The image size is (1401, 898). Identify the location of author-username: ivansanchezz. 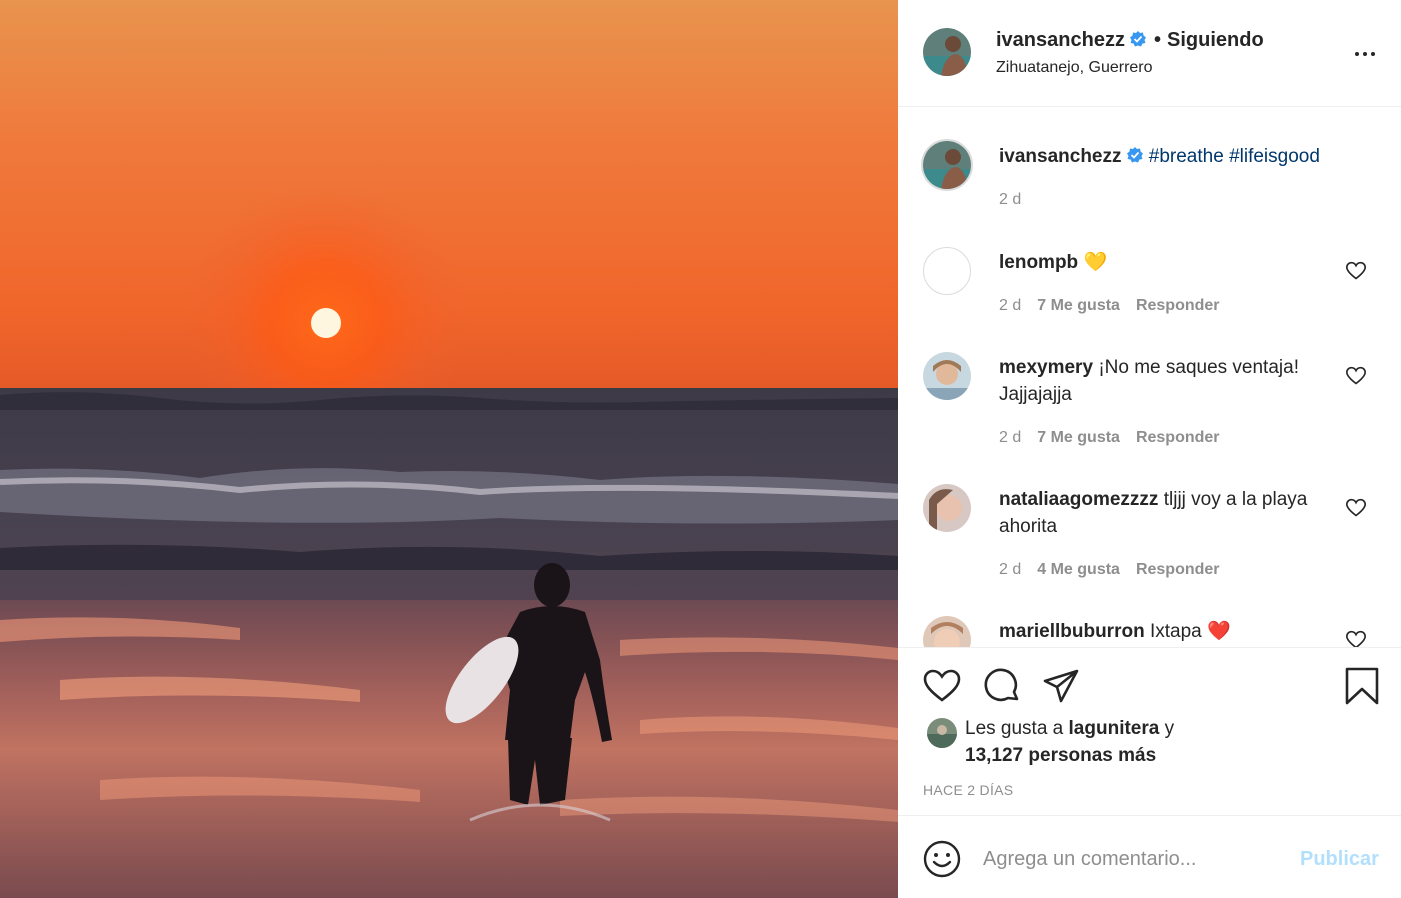
(1071, 40).